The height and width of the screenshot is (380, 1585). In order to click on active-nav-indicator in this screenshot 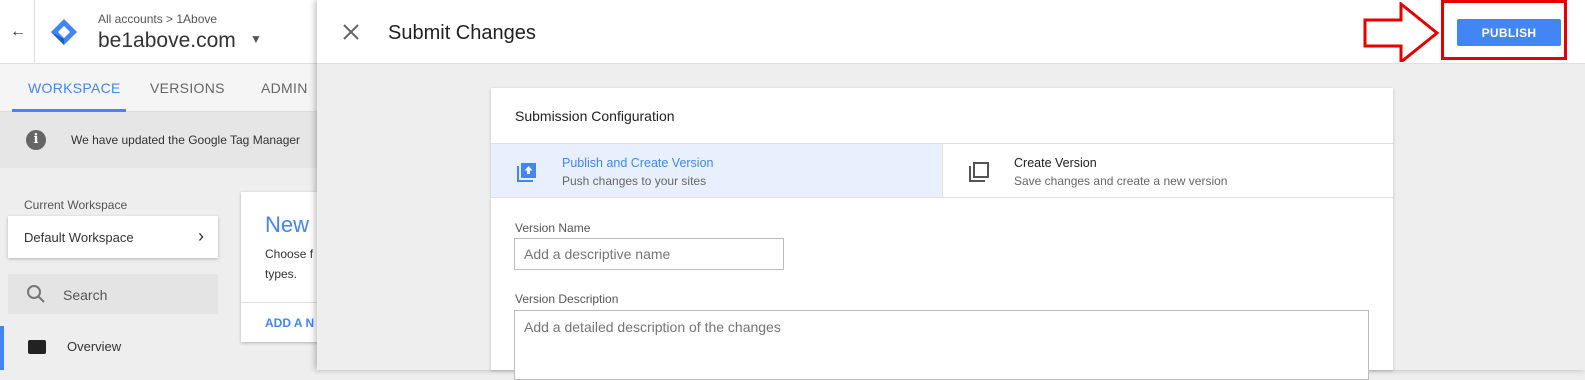, I will do `click(2, 348)`.